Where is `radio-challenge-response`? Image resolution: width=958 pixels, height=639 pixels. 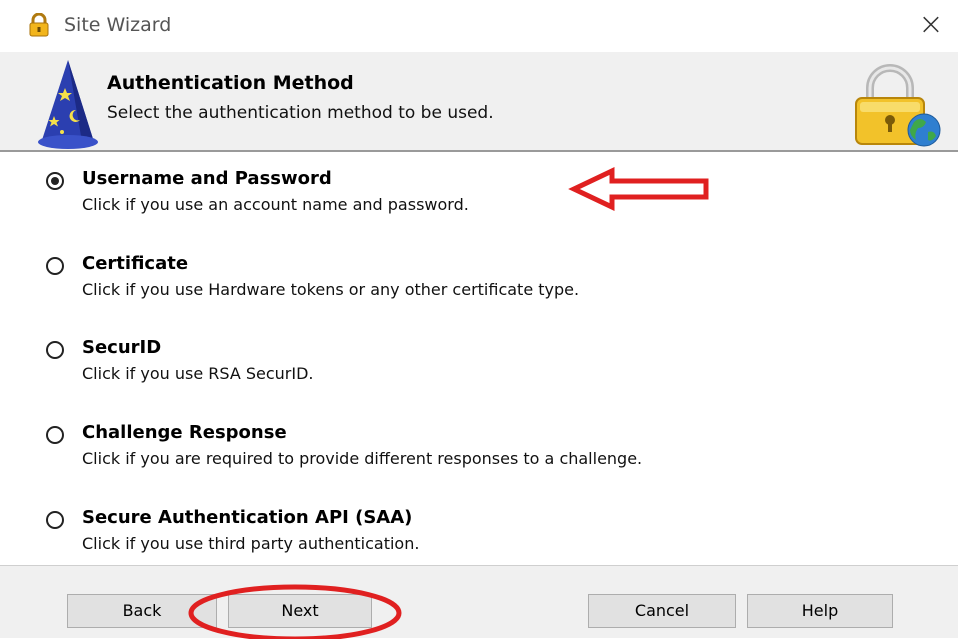 radio-challenge-response is located at coordinates (55, 435).